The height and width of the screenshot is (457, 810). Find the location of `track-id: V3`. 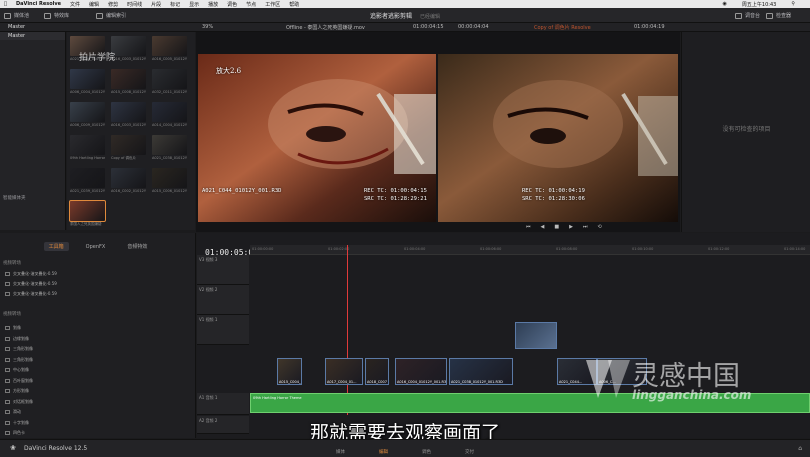

track-id: V3 is located at coordinates (202, 259).